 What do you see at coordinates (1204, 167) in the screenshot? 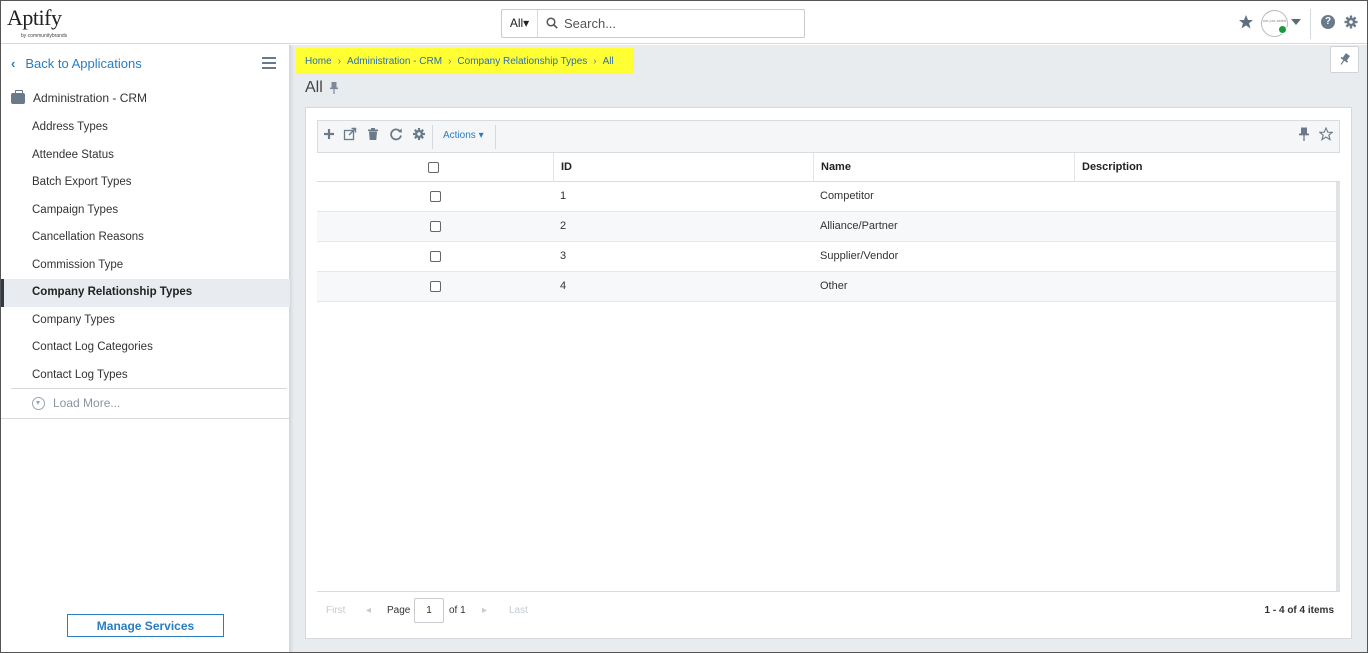
I see `column-header-description: Description` at bounding box center [1204, 167].